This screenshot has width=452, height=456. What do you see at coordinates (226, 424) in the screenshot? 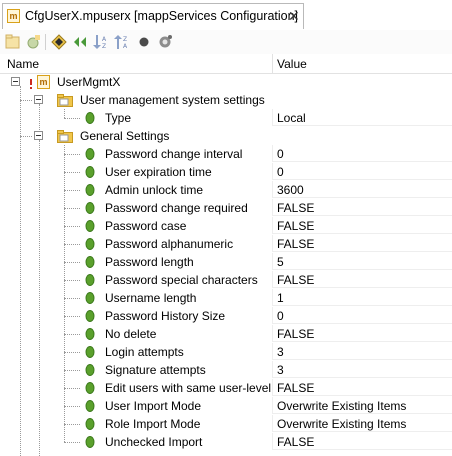
I see `tree-row-parameter: Role Import Mode Overwrite Existing Items` at bounding box center [226, 424].